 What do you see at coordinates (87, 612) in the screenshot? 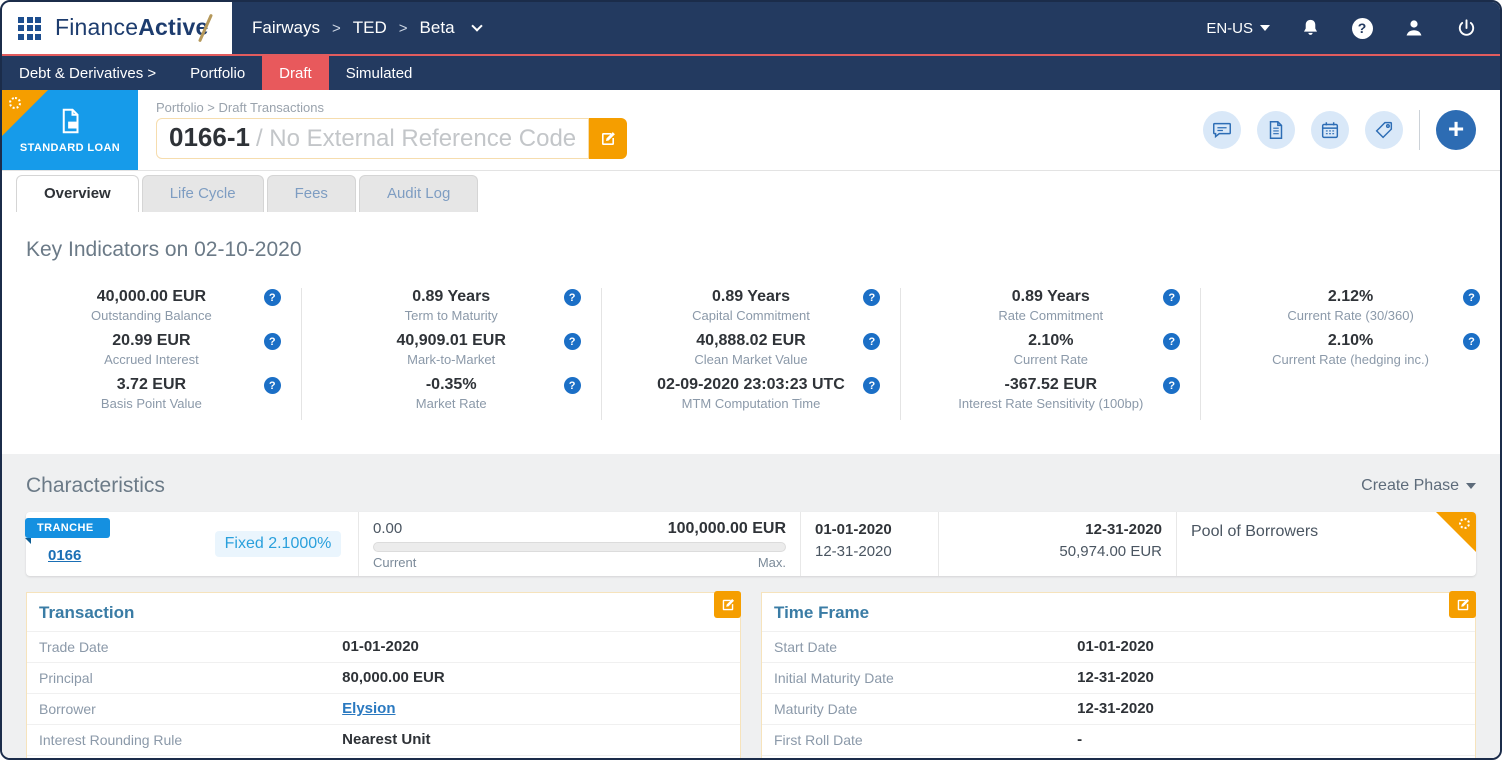
I see `transaction-title: Transaction` at bounding box center [87, 612].